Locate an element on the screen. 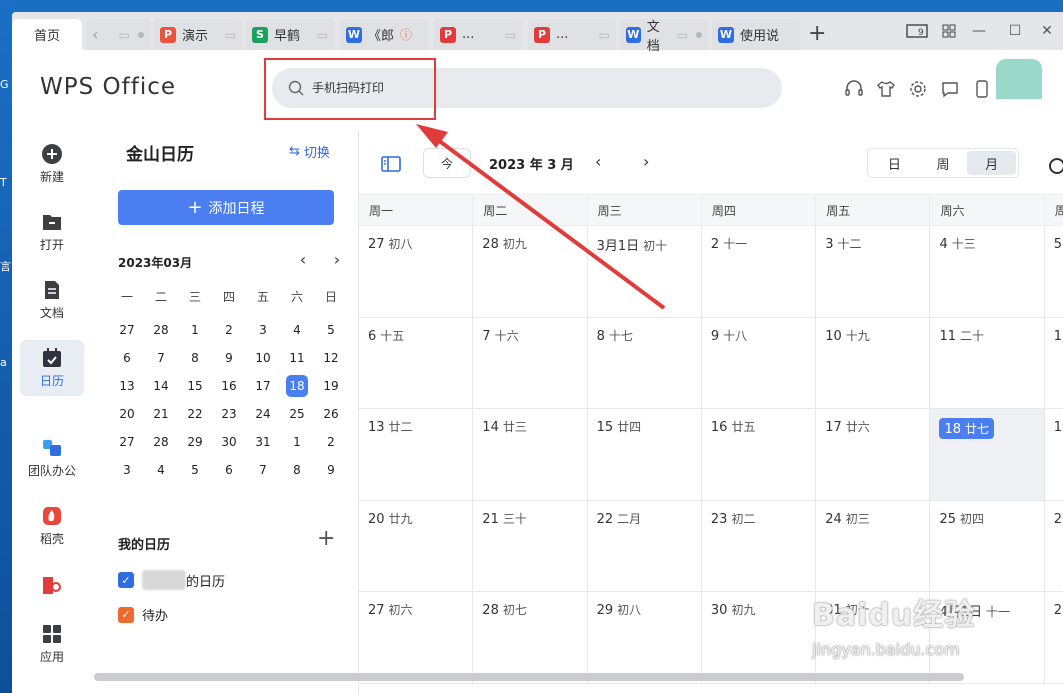 The height and width of the screenshot is (693, 1063). nav-documents: 文档 is located at coordinates (52, 300).